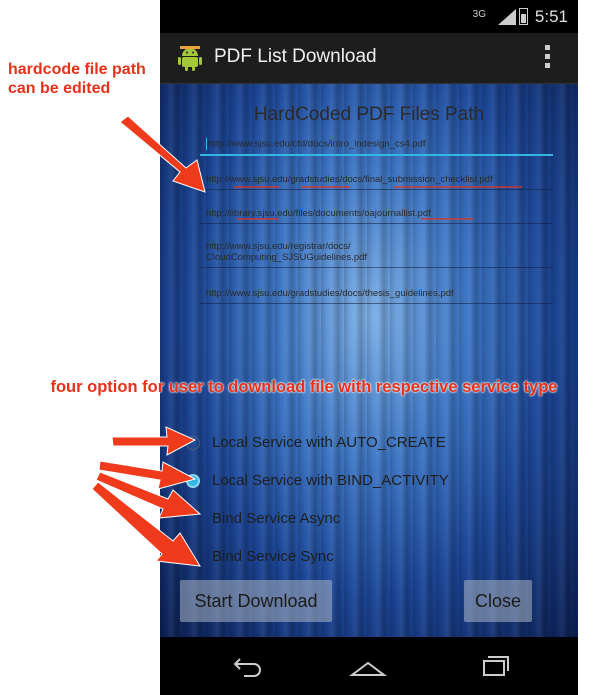  I want to click on signal-type: 3G, so click(479, 14).